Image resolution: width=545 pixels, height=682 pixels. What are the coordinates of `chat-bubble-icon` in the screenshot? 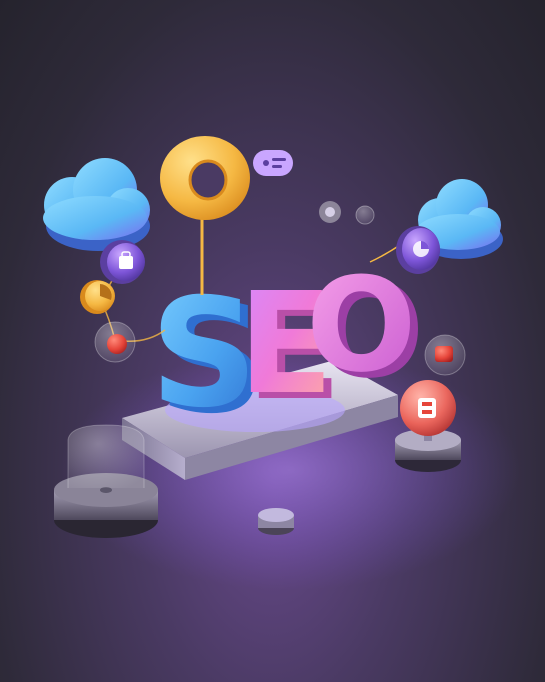 It's located at (273, 163).